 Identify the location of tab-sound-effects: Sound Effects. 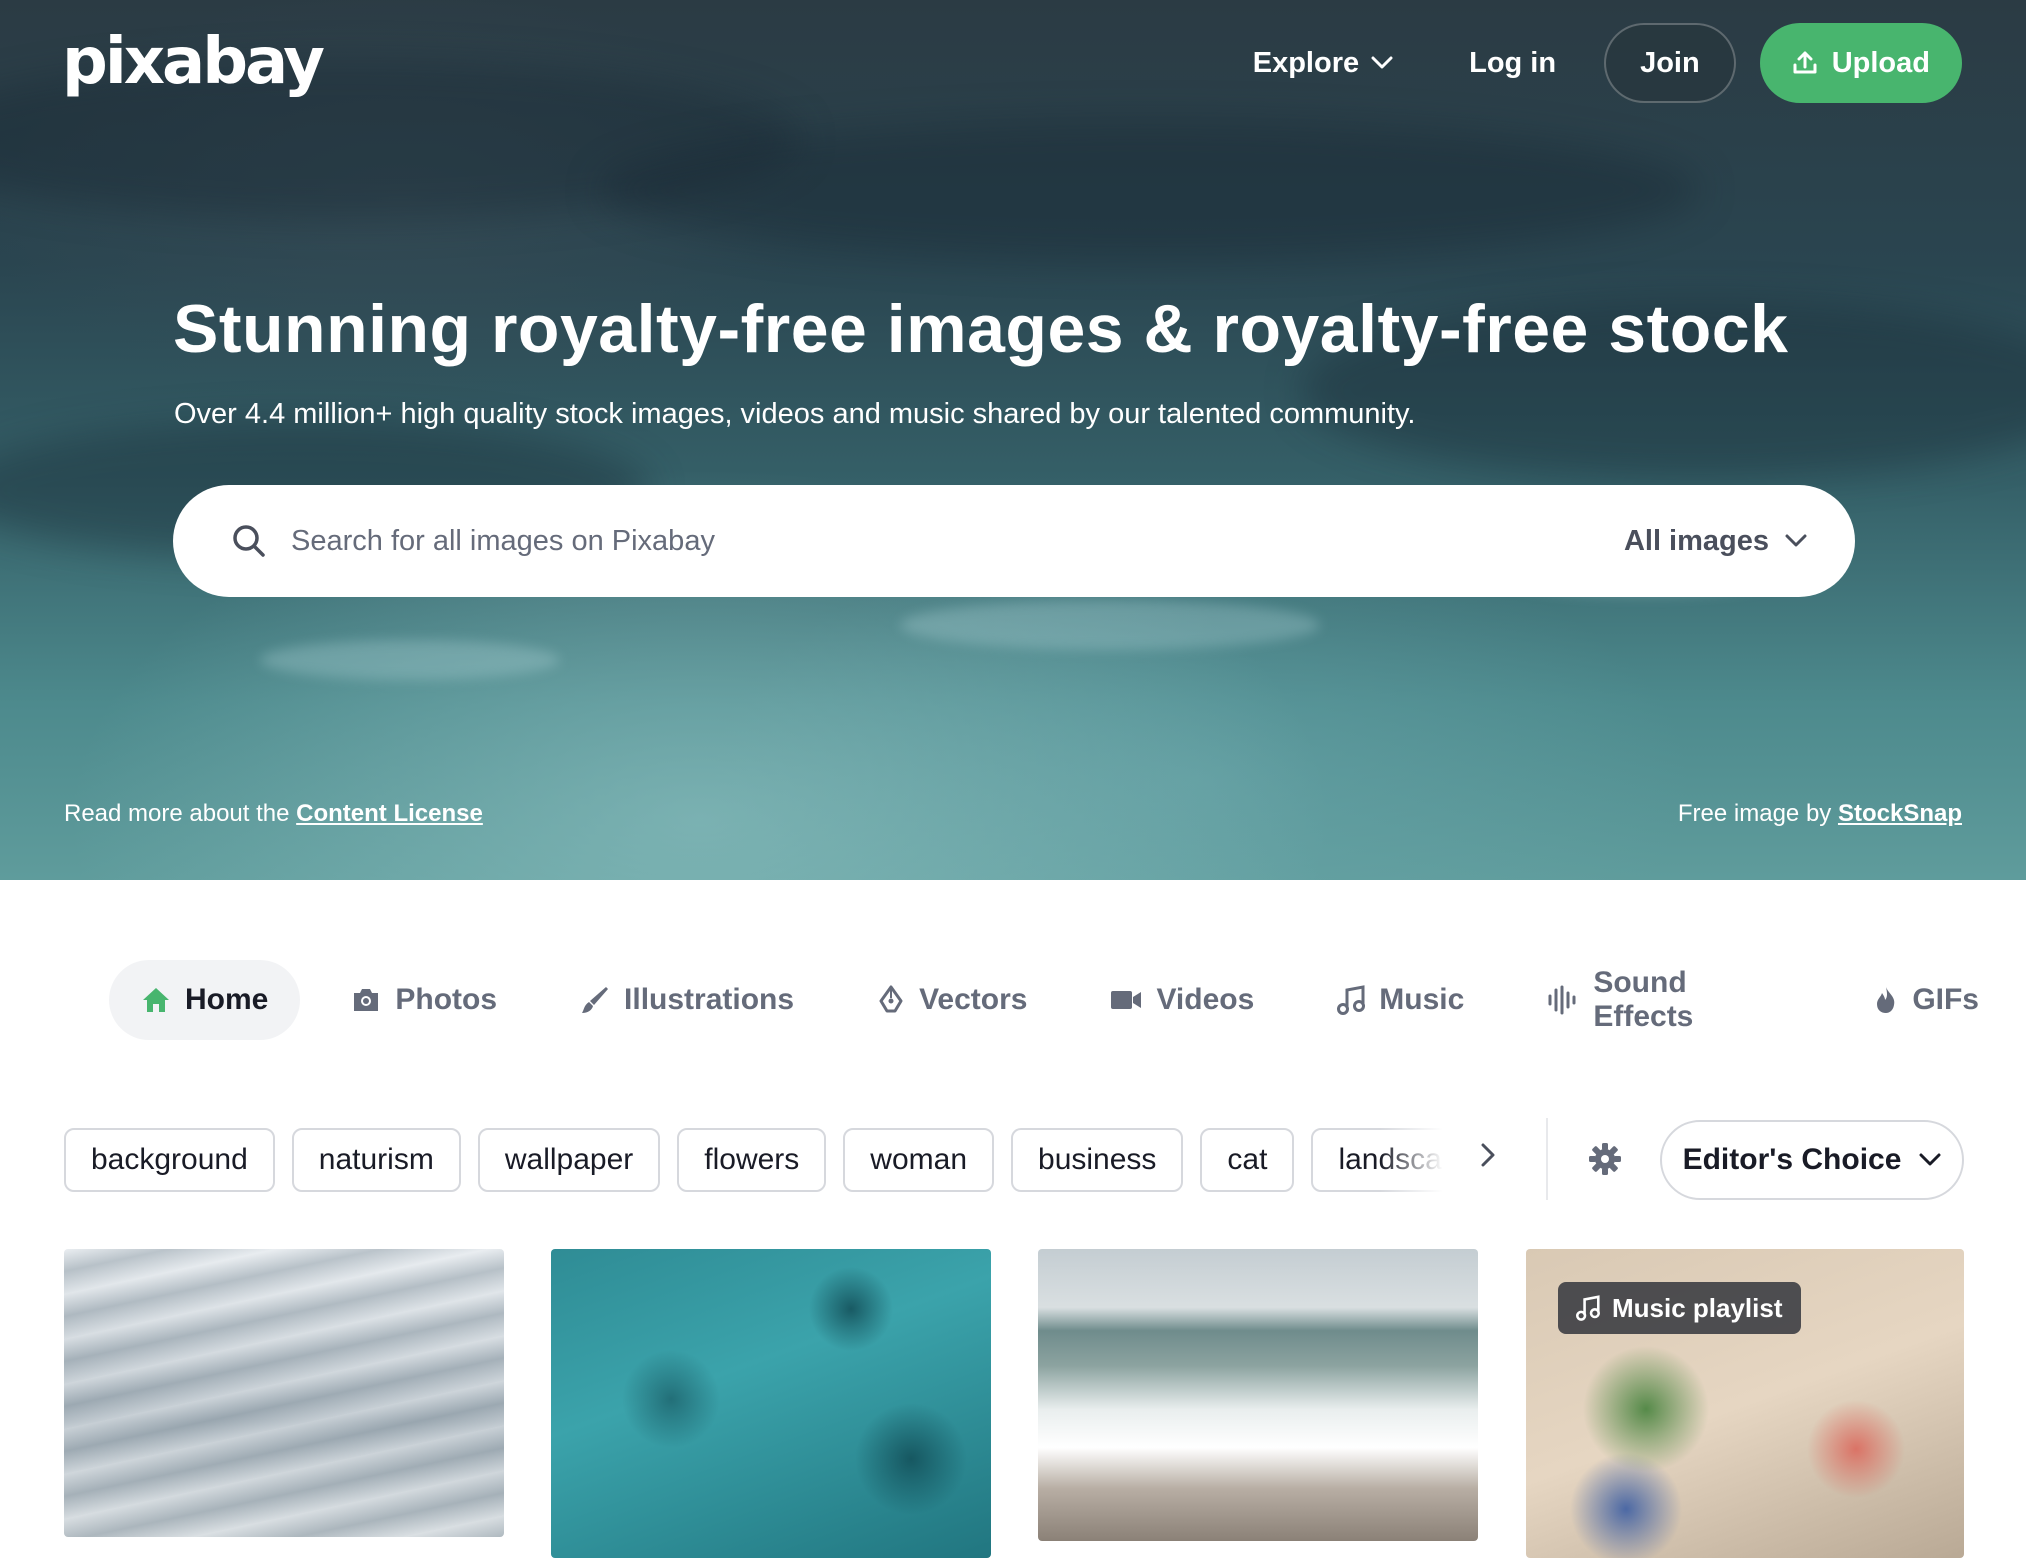
(1669, 1000).